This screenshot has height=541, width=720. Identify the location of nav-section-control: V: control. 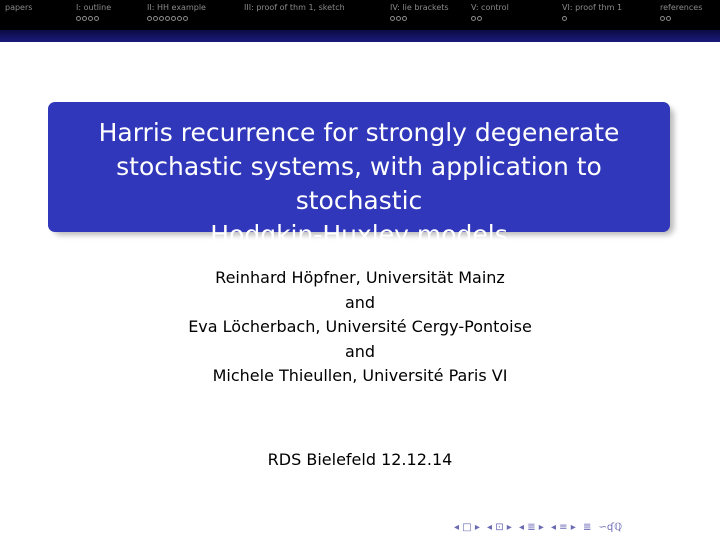
(490, 12).